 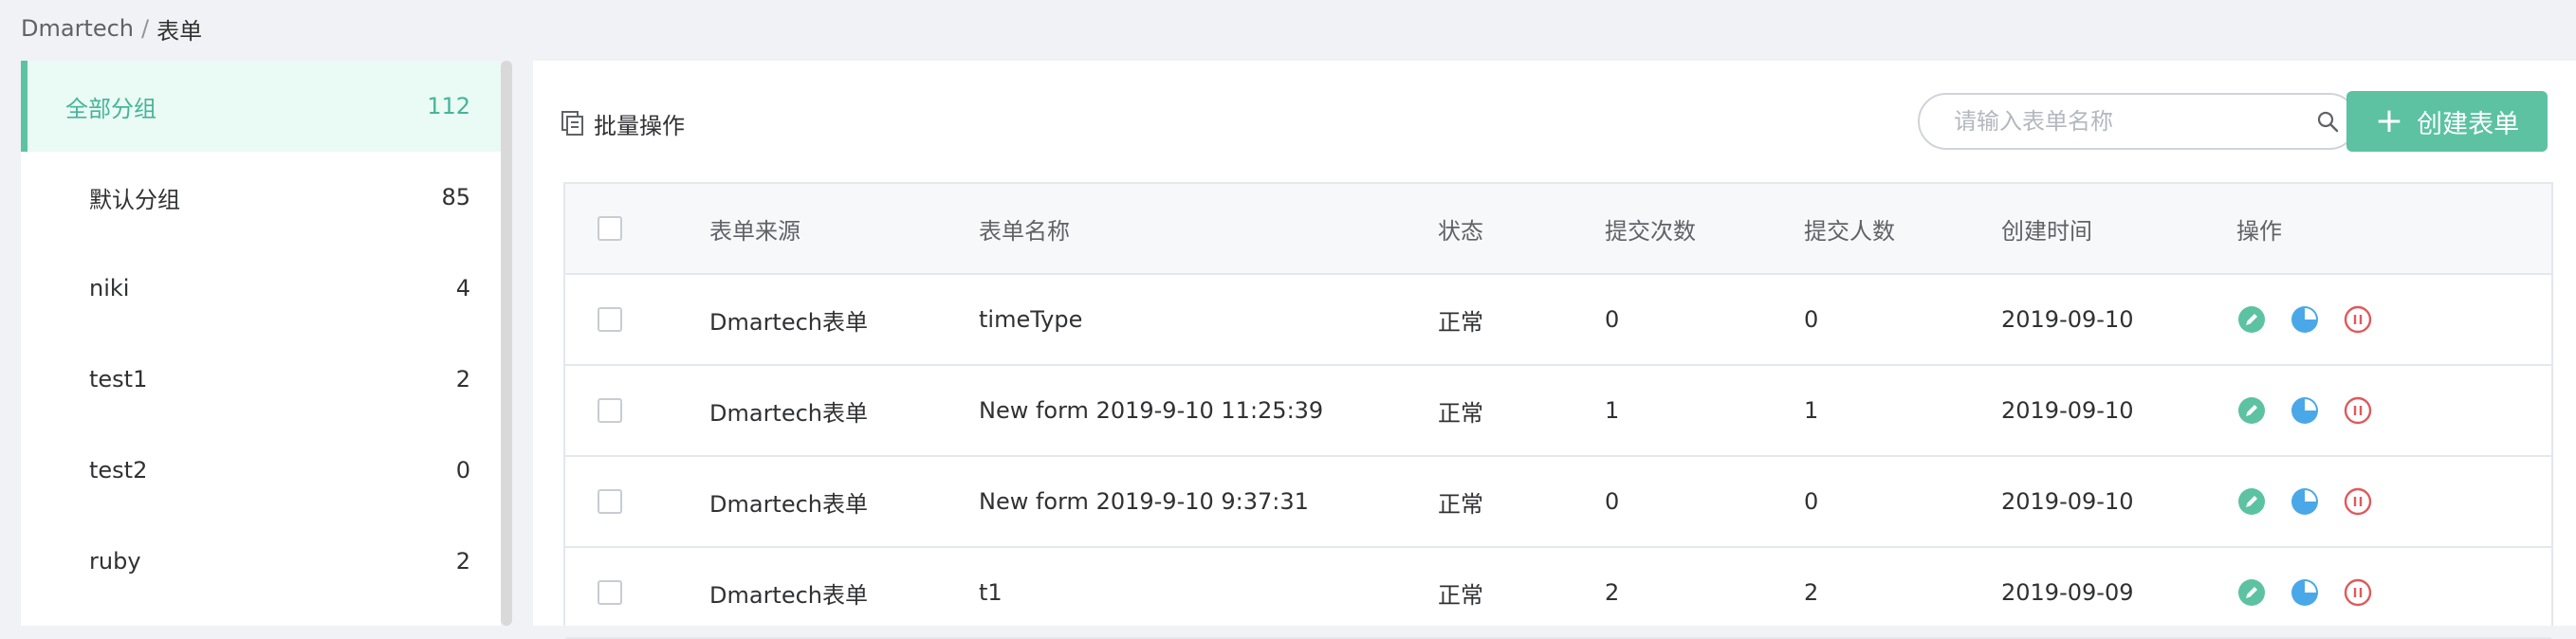 What do you see at coordinates (1650, 231) in the screenshot?
I see `header-submissions: 提交次数` at bounding box center [1650, 231].